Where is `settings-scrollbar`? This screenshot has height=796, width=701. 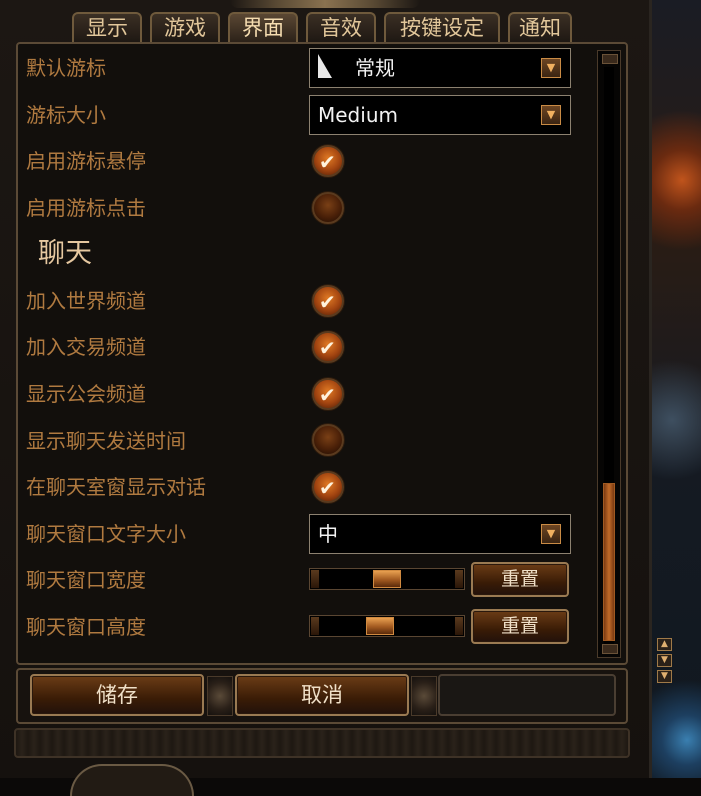
settings-scrollbar is located at coordinates (609, 354).